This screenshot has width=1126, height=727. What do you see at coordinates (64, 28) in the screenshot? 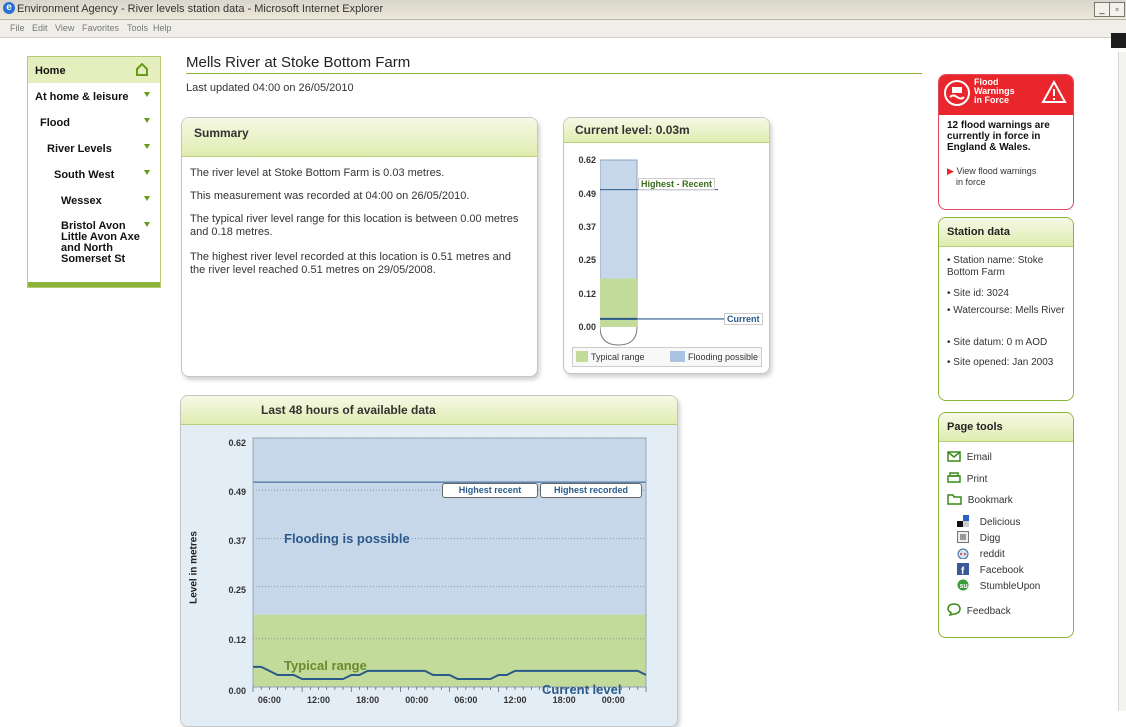
I see `menu-view: View` at bounding box center [64, 28].